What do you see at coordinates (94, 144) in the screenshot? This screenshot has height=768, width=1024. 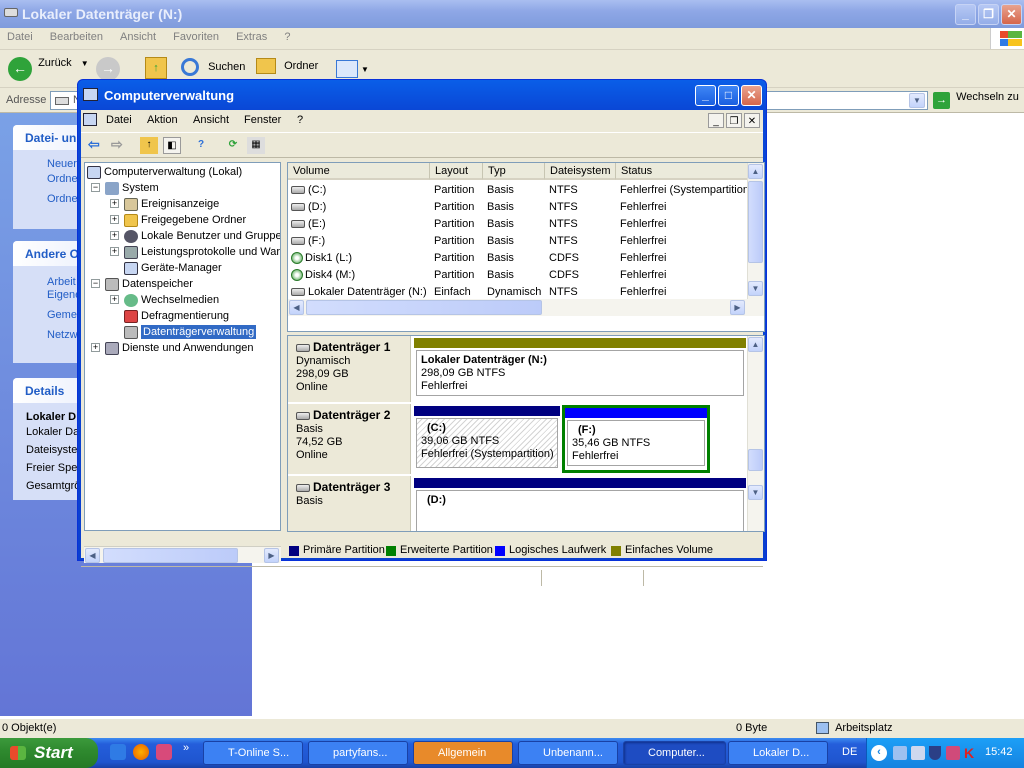 I see `back-arrow-icon: ⇦` at bounding box center [94, 144].